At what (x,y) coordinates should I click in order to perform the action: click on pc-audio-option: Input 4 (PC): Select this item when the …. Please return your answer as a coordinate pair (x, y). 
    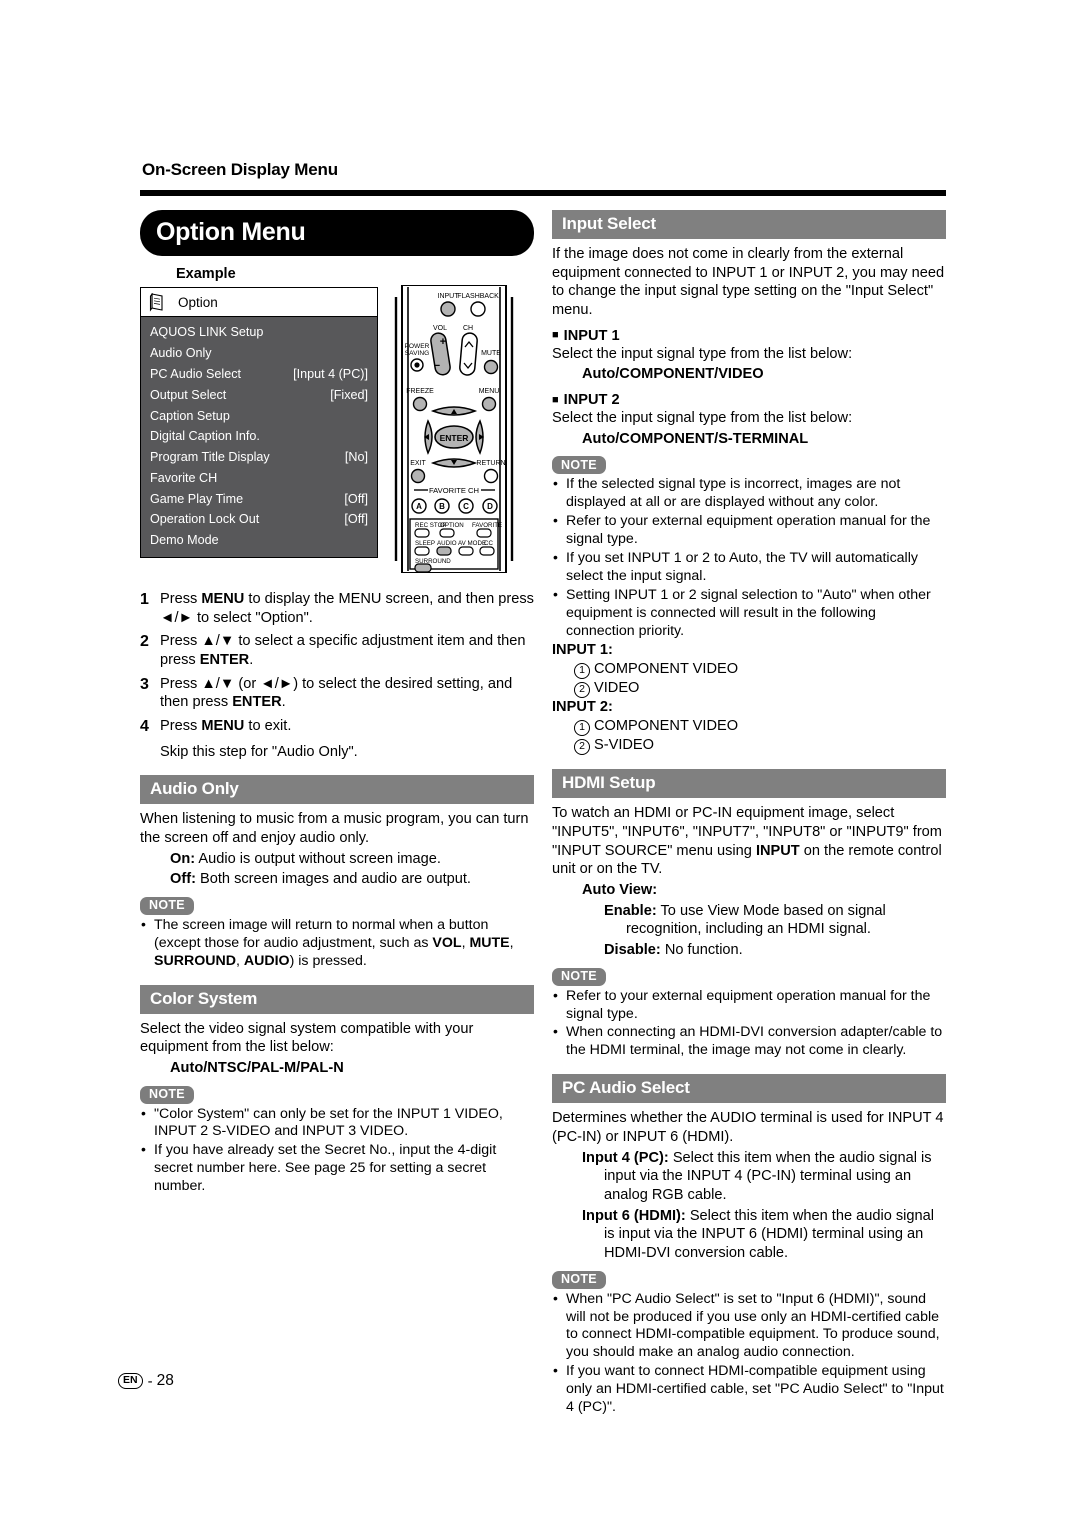
    Looking at the image, I should click on (764, 1177).